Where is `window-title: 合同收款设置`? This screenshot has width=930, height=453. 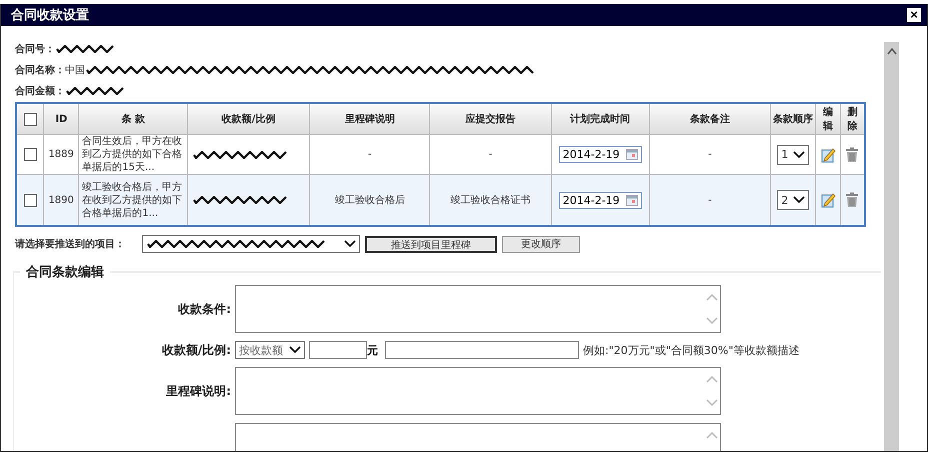 window-title: 合同收款设置 is located at coordinates (50, 15).